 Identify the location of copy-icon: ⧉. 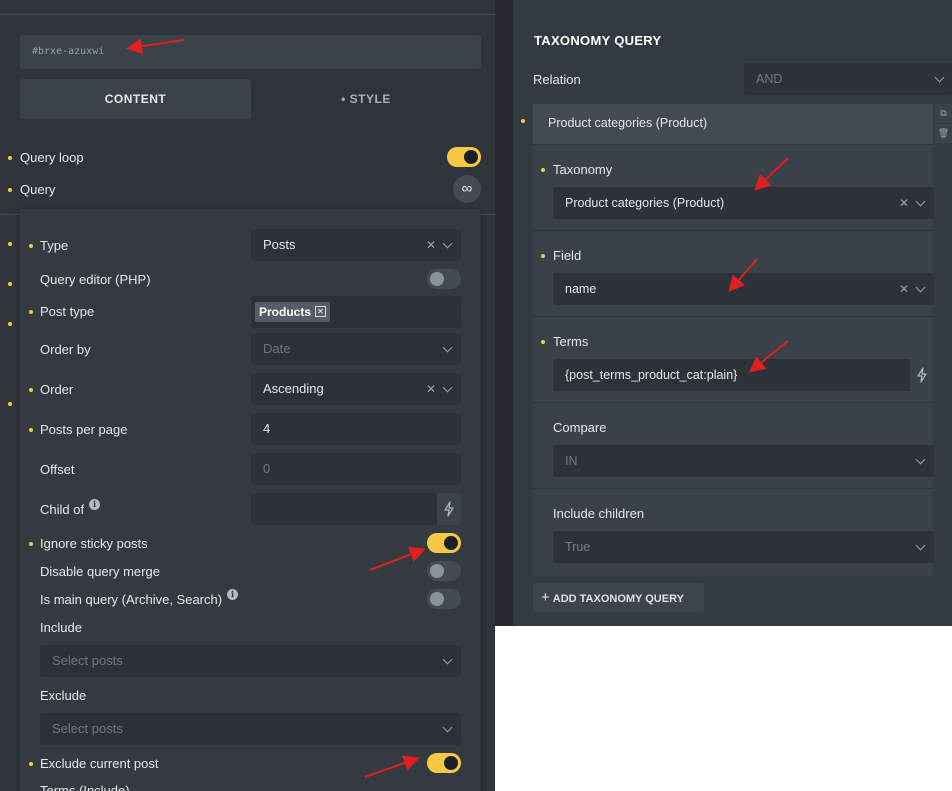
(943, 113).